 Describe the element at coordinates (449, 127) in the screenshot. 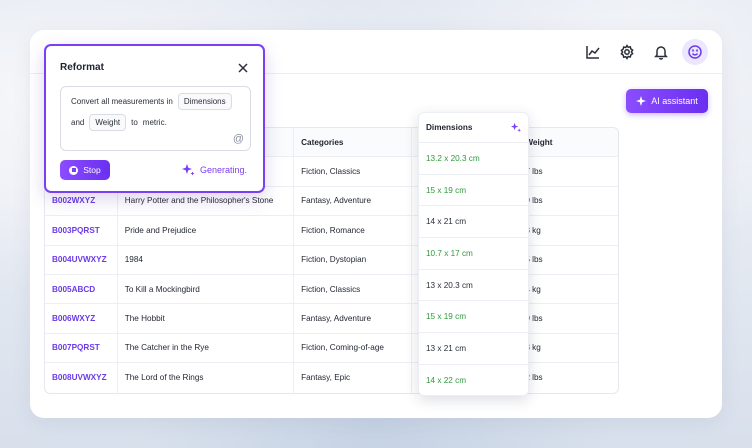

I see `dimensions-header-label: Dimensions` at that location.